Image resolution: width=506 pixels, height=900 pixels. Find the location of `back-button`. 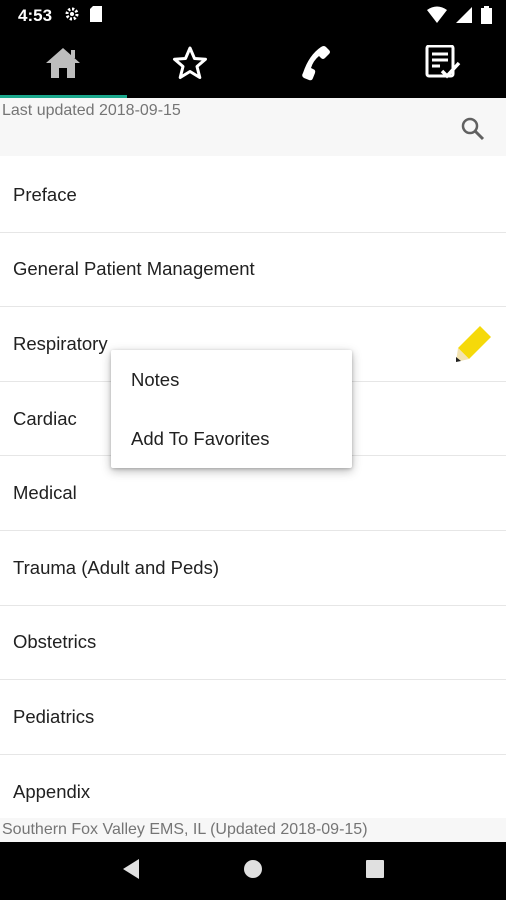

back-button is located at coordinates (131, 871).